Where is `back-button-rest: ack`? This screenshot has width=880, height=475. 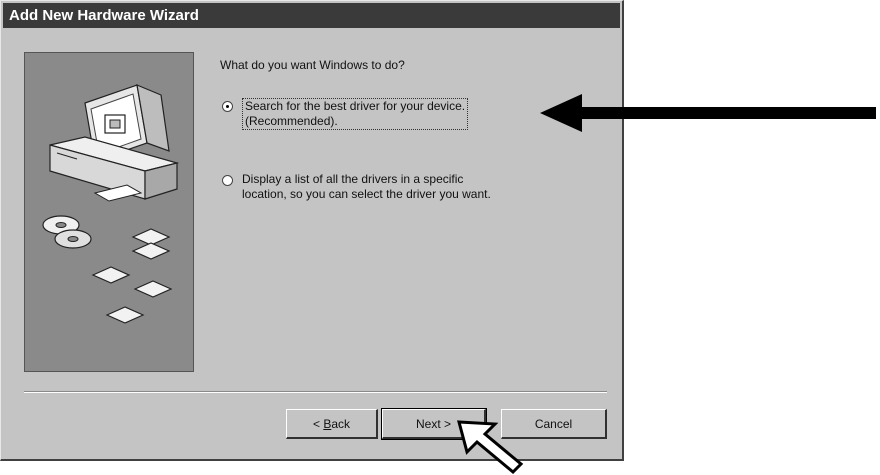
back-button-rest: ack is located at coordinates (341, 423).